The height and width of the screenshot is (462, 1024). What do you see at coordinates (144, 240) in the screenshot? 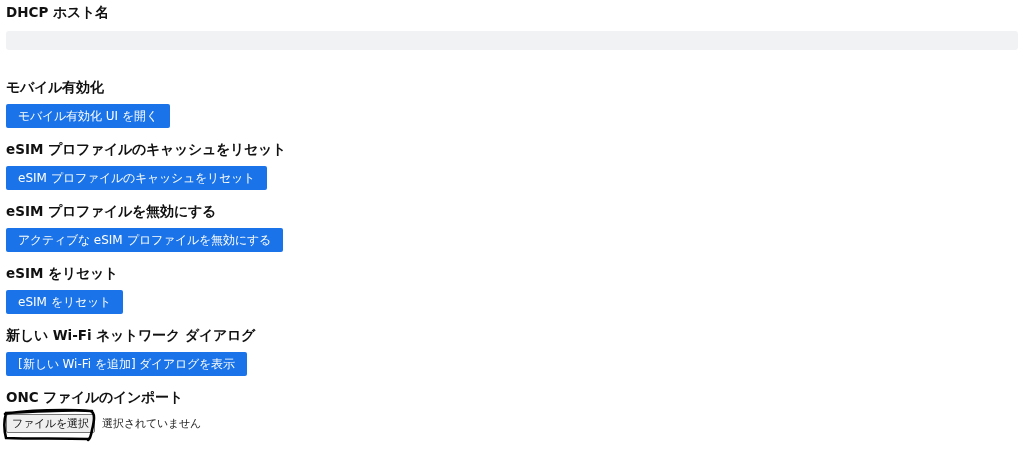
I see `action-button: アクティブな eSIM プロファイルを無効にする` at bounding box center [144, 240].